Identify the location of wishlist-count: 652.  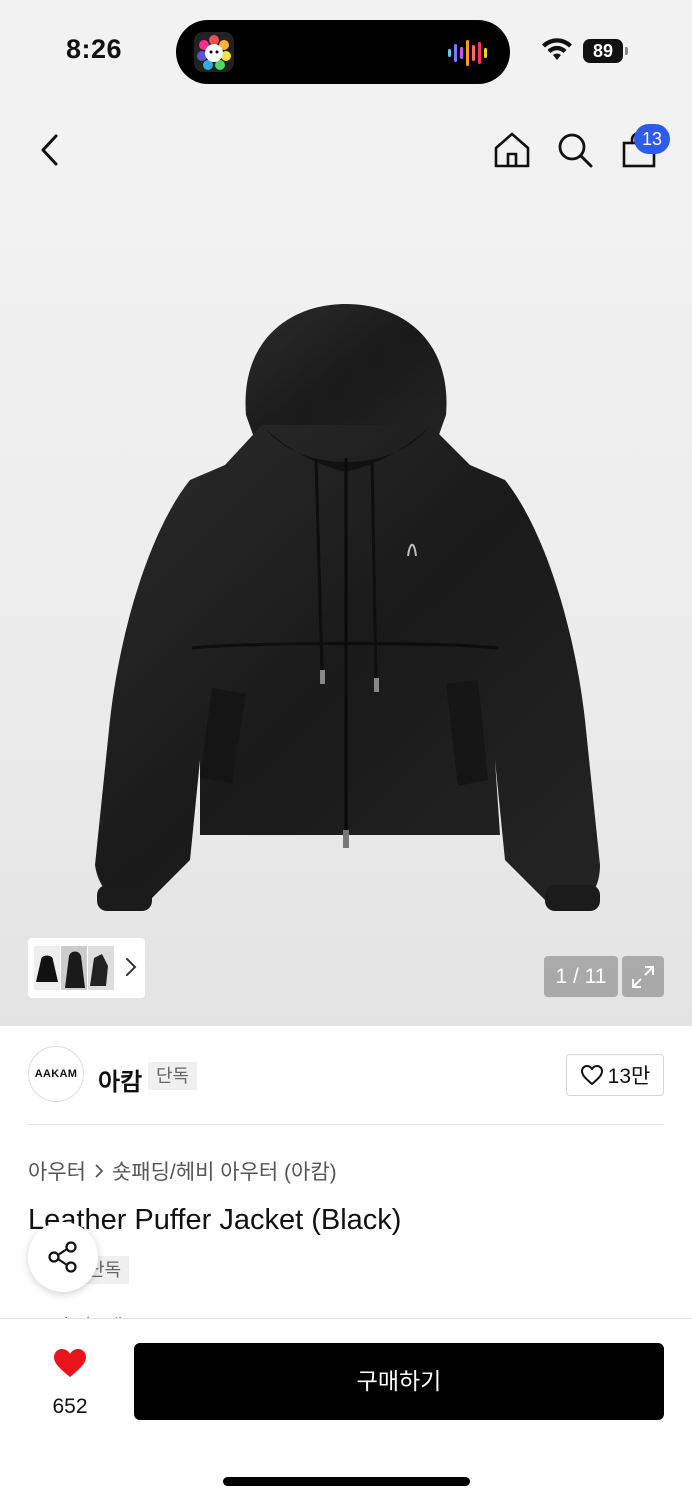
(70, 1406).